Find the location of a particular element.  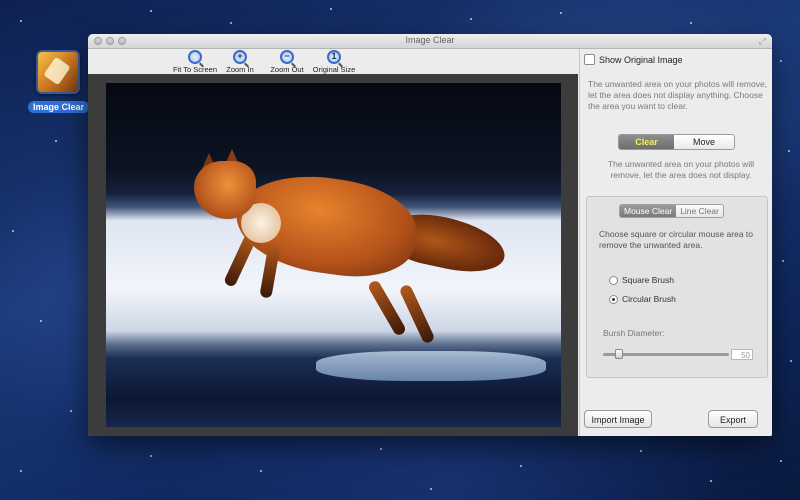

zoom-out-button: − Zoom Out is located at coordinates (287, 62).